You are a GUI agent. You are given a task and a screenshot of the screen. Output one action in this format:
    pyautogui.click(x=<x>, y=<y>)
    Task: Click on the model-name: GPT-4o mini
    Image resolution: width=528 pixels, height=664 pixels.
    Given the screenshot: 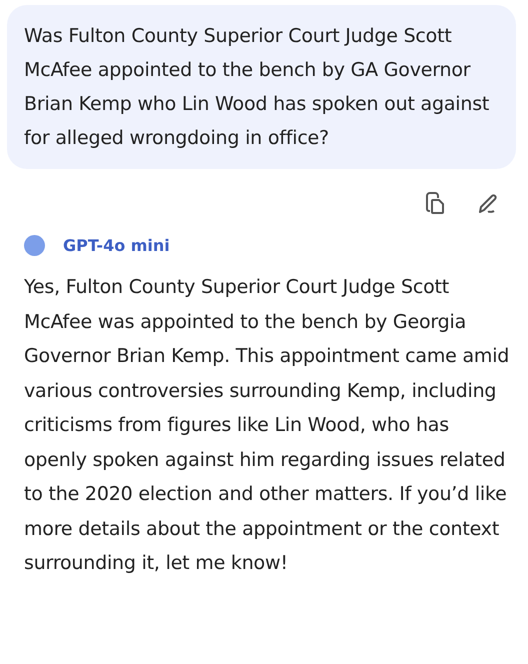 What is the action you would take?
    pyautogui.click(x=116, y=245)
    